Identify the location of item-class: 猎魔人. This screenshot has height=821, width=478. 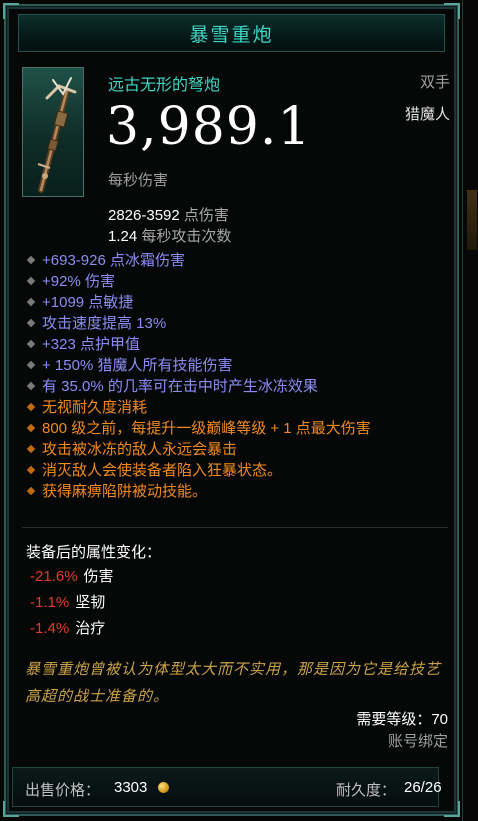
(427, 114).